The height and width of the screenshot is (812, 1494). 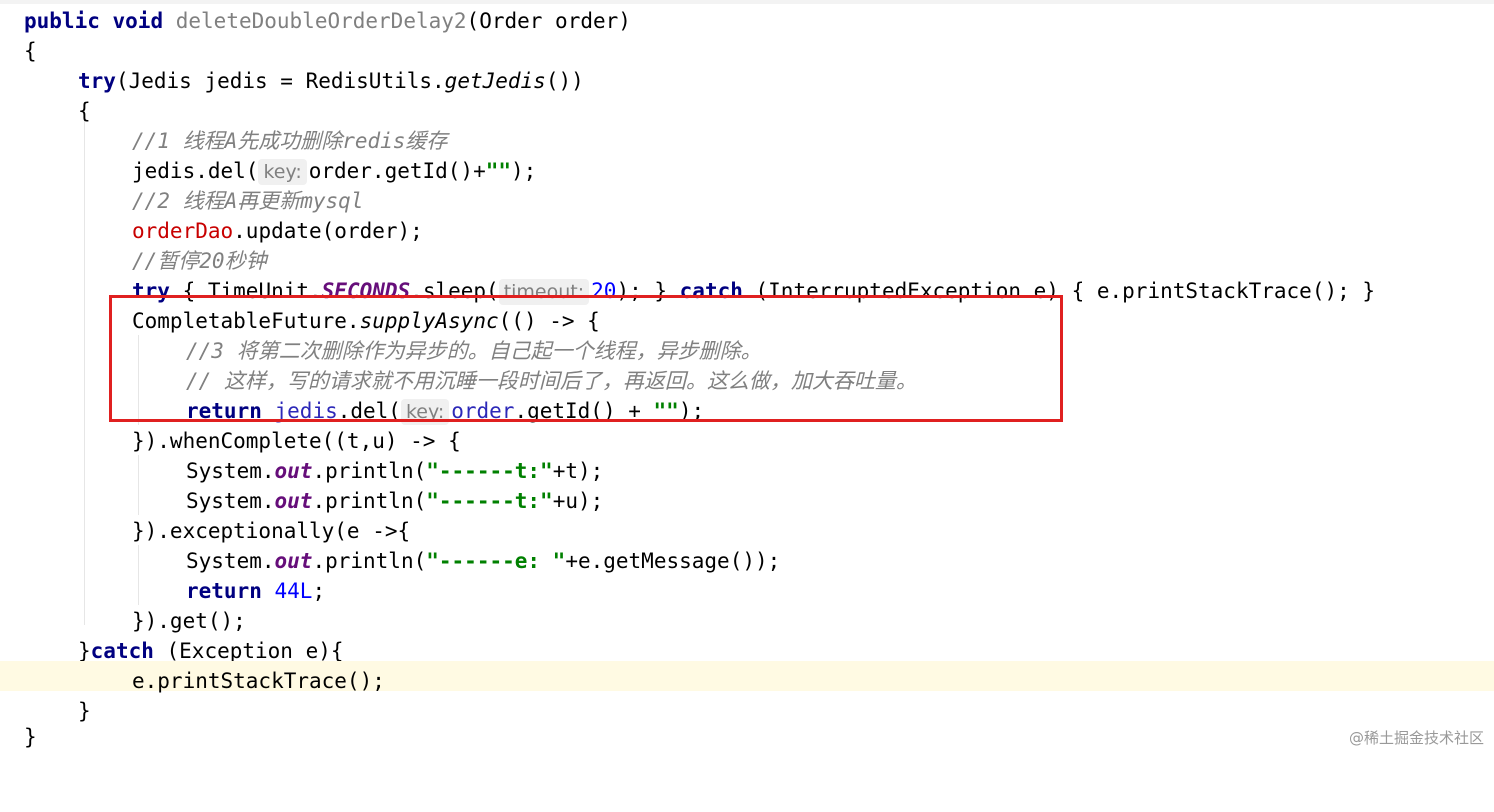 I want to click on code-comment: //3 将第二次删除作为异步的。自己起一个线程，异步删除。, so click(x=474, y=351).